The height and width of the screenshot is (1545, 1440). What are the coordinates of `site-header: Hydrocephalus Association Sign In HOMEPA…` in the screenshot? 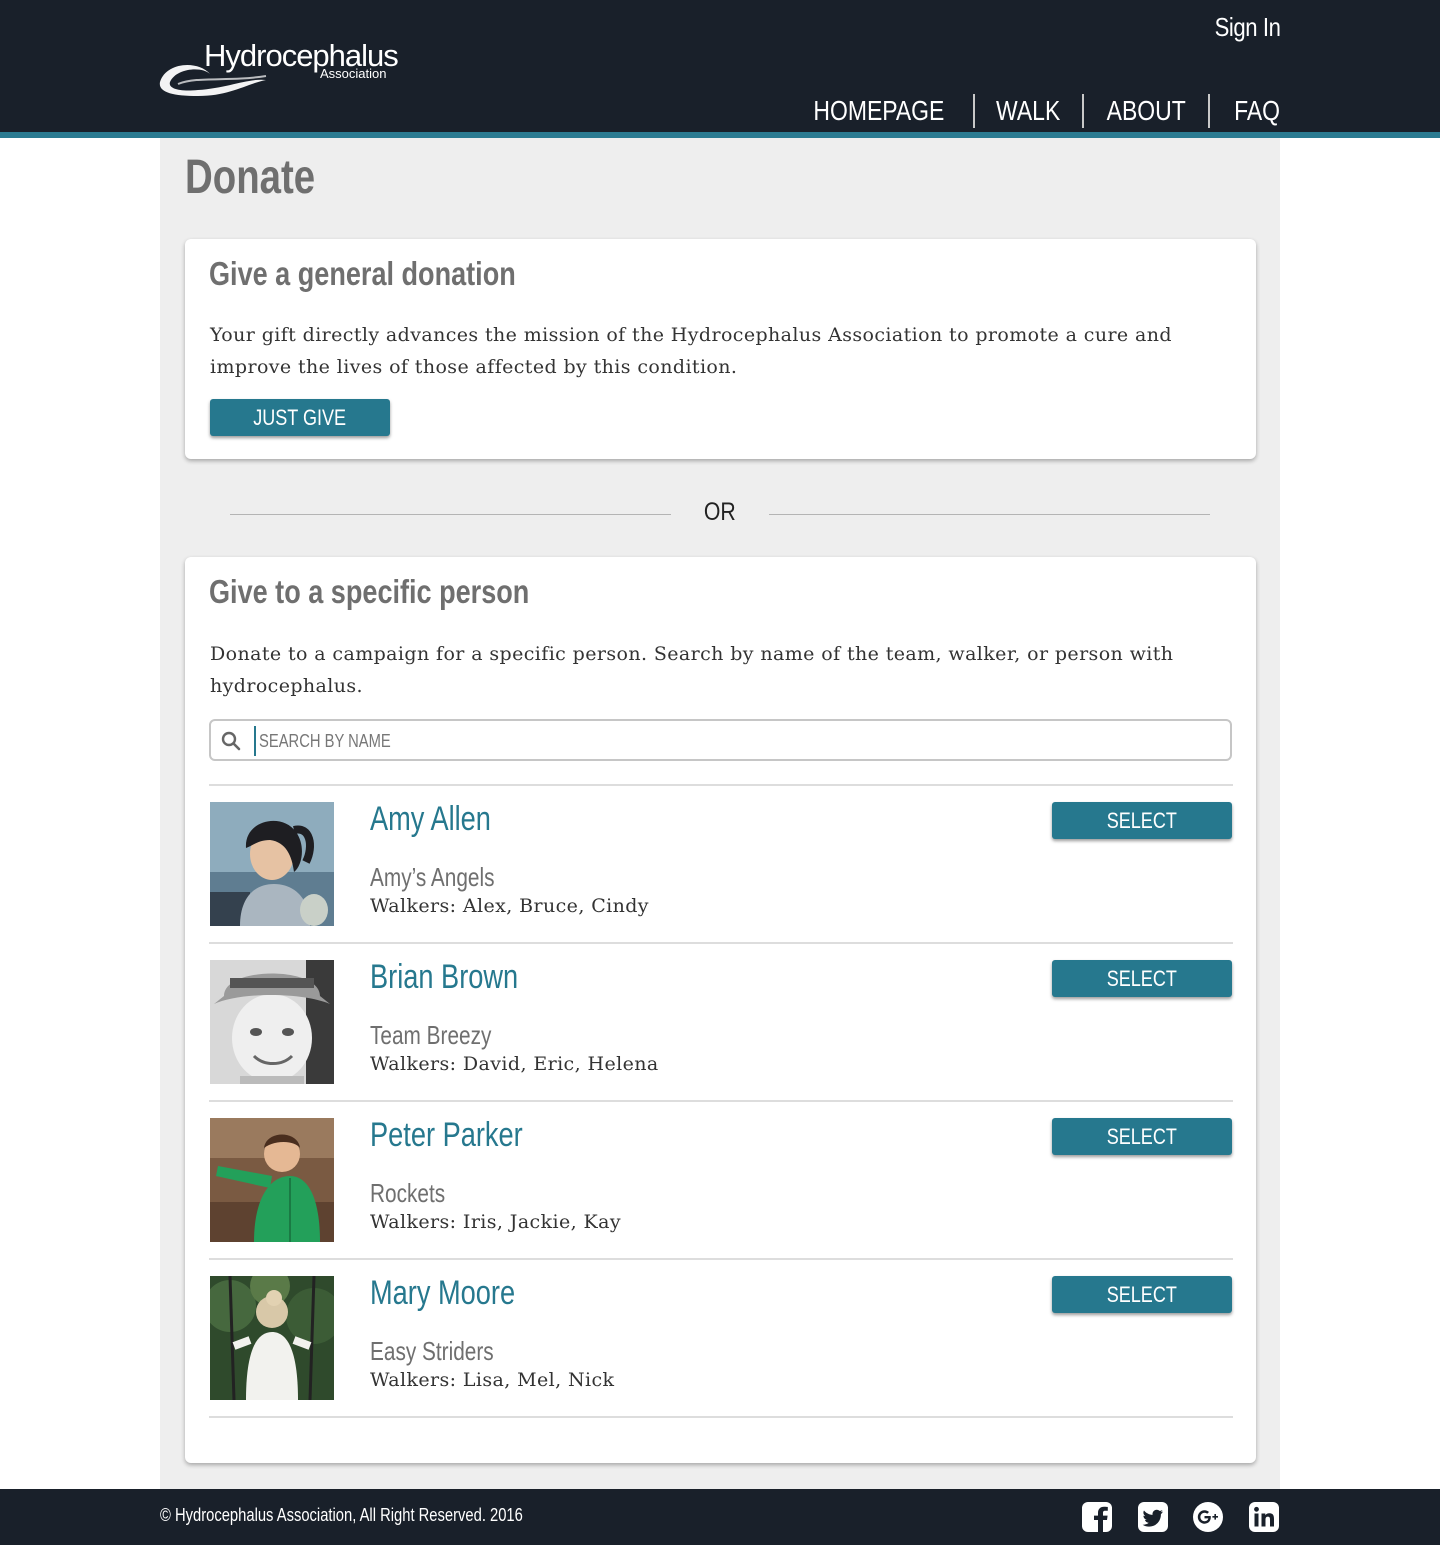 It's located at (720, 66).